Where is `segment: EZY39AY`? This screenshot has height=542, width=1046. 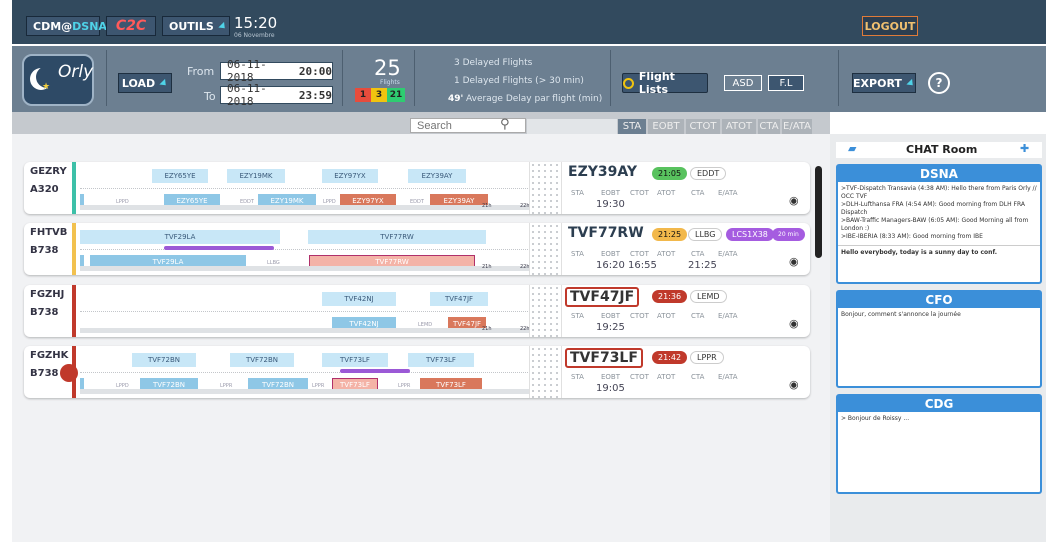
segment: EZY39AY is located at coordinates (437, 176).